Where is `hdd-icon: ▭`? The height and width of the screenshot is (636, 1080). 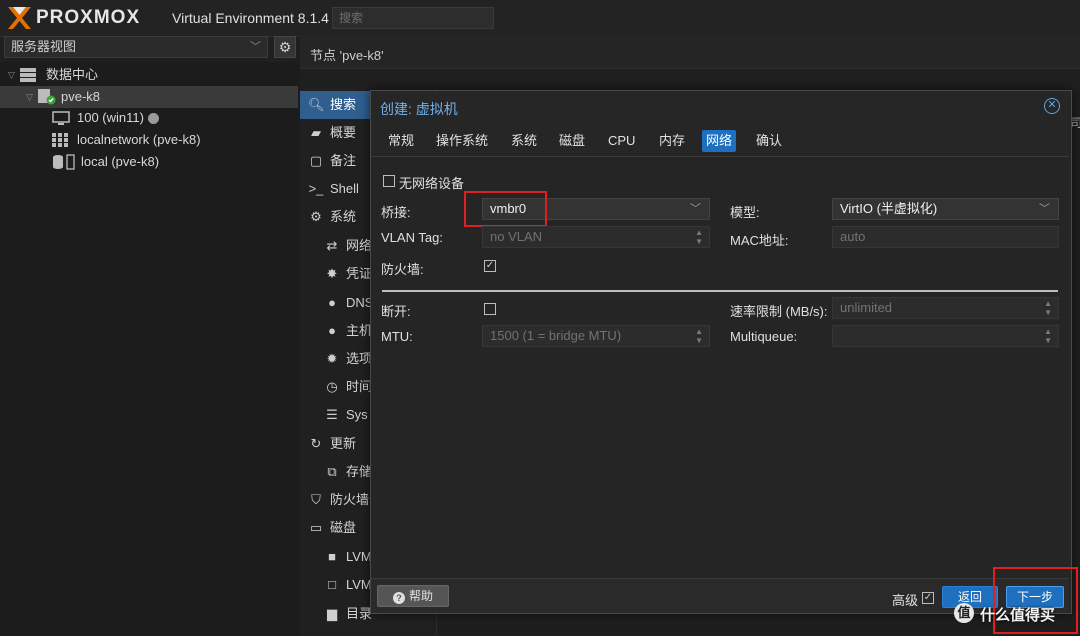
hdd-icon: ▭ is located at coordinates (316, 527).